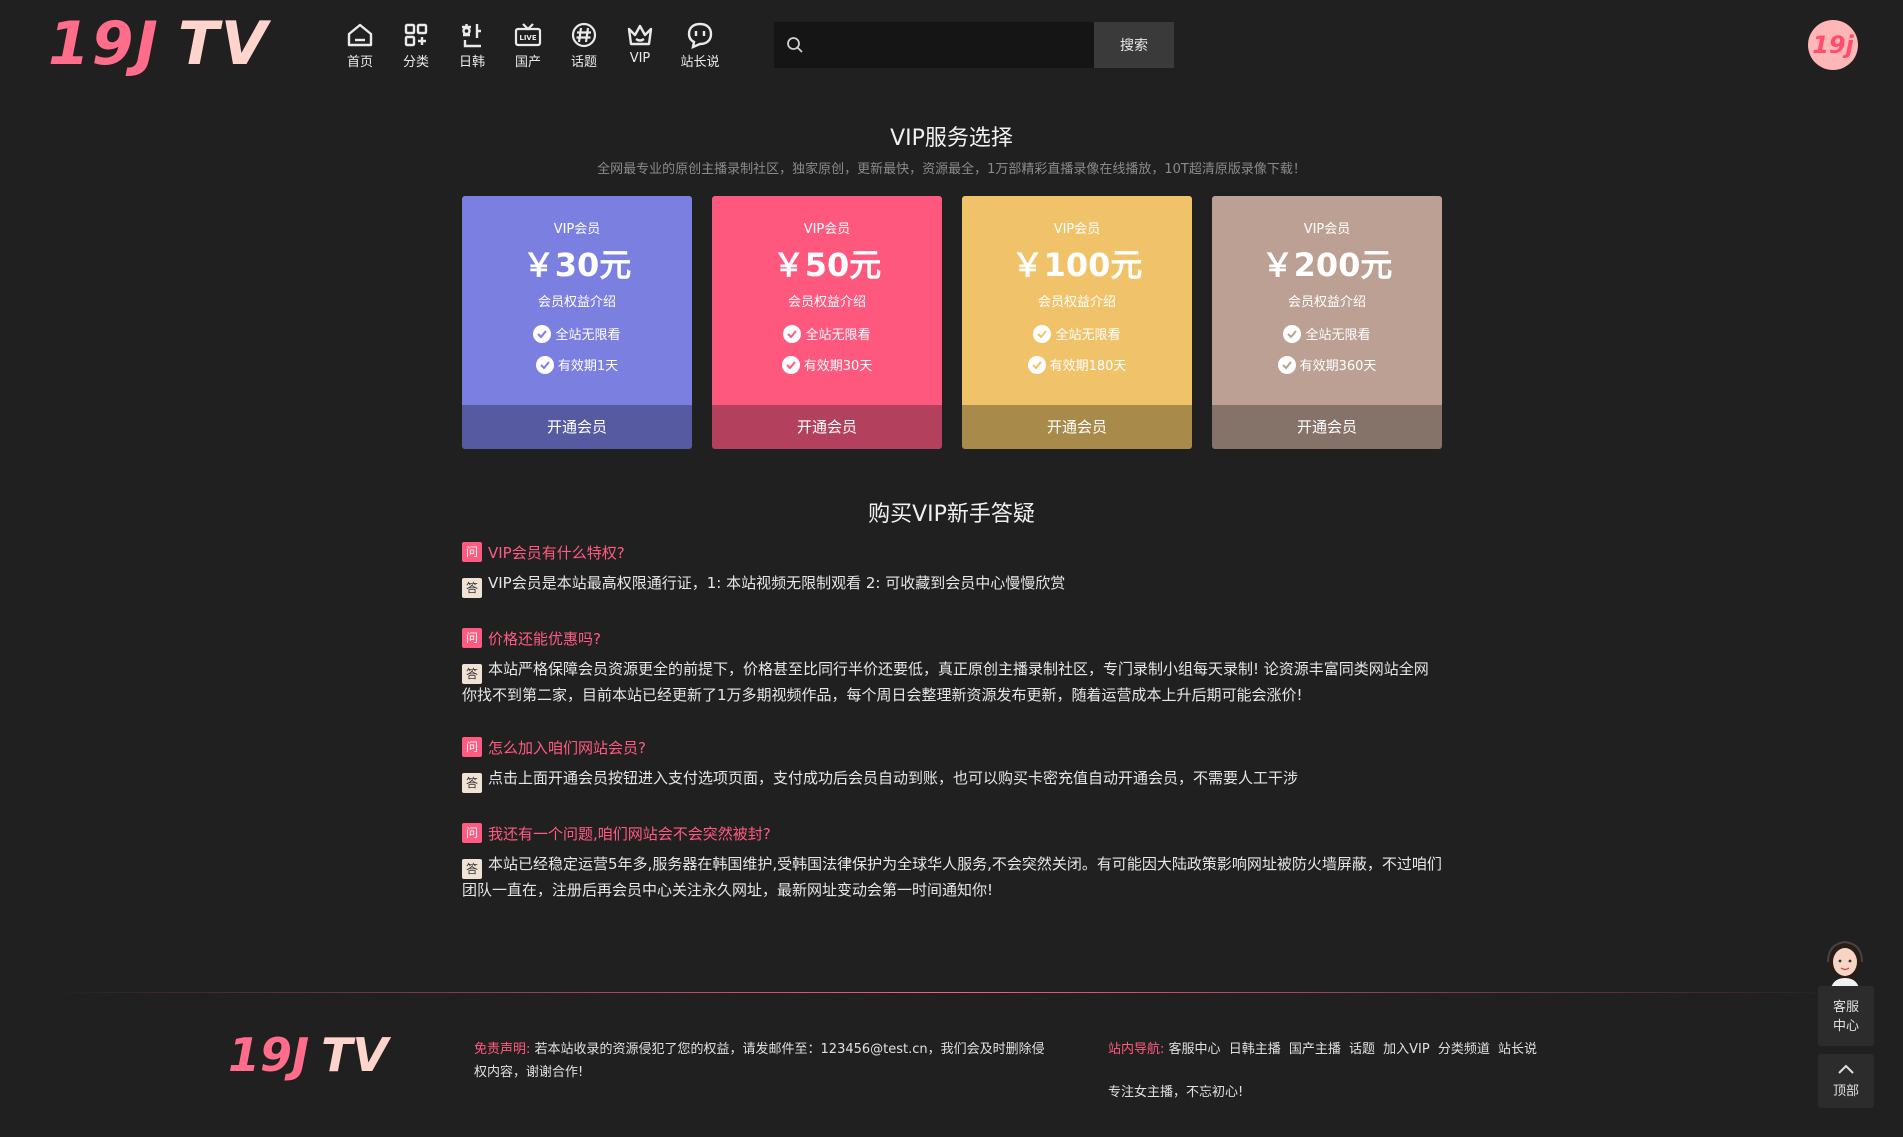  Describe the element at coordinates (1327, 364) in the screenshot. I see `card-feature: 有效期360天` at that location.